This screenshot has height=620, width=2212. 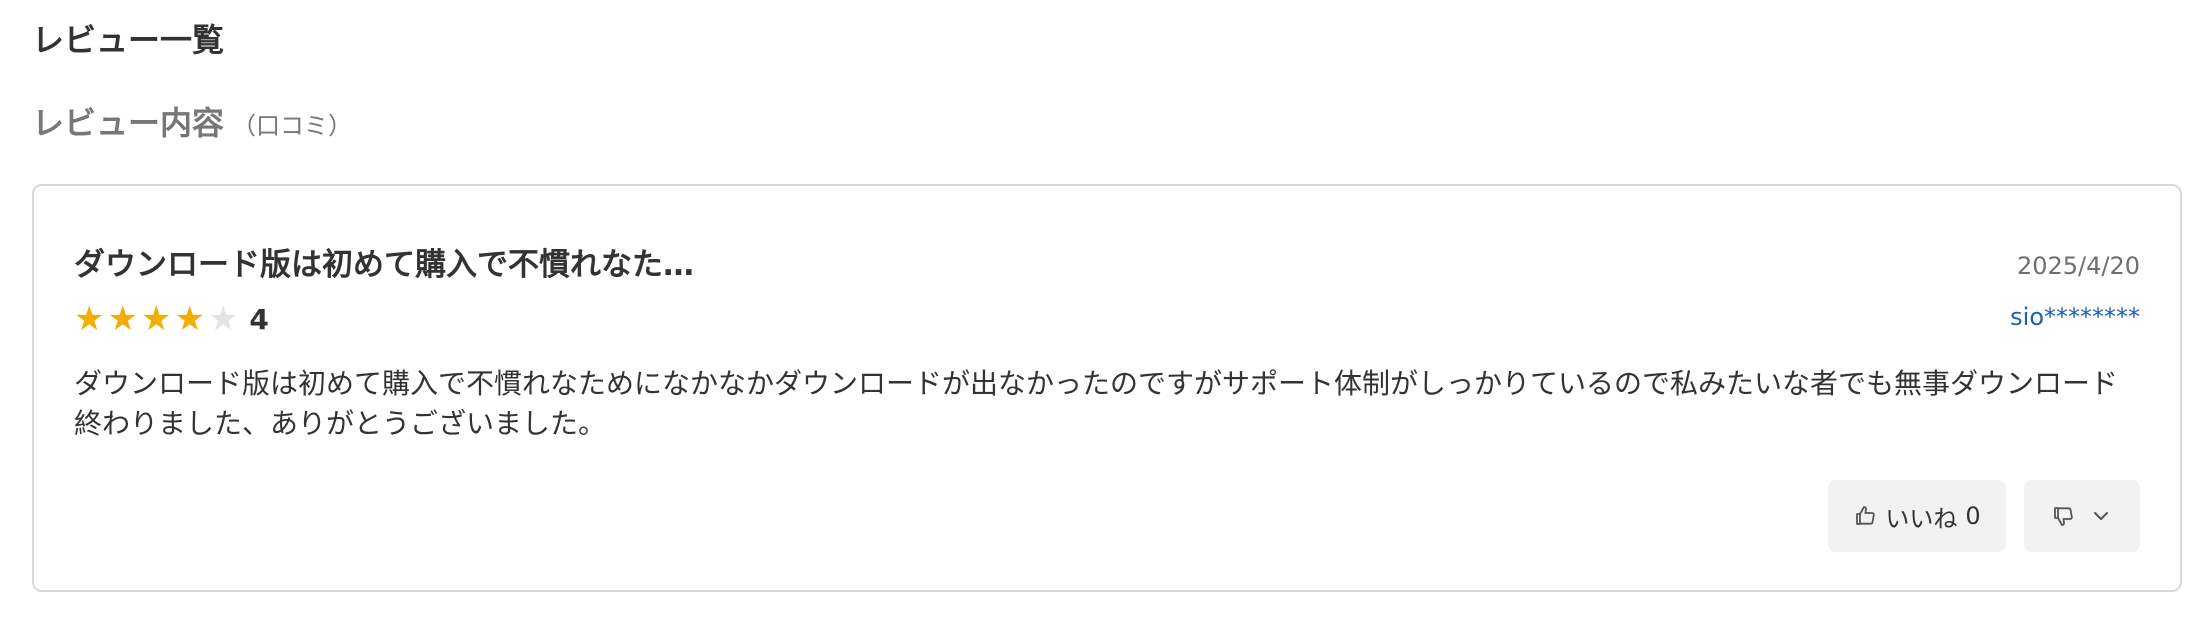 What do you see at coordinates (2063, 516) in the screenshot?
I see `thumb-down-icon` at bounding box center [2063, 516].